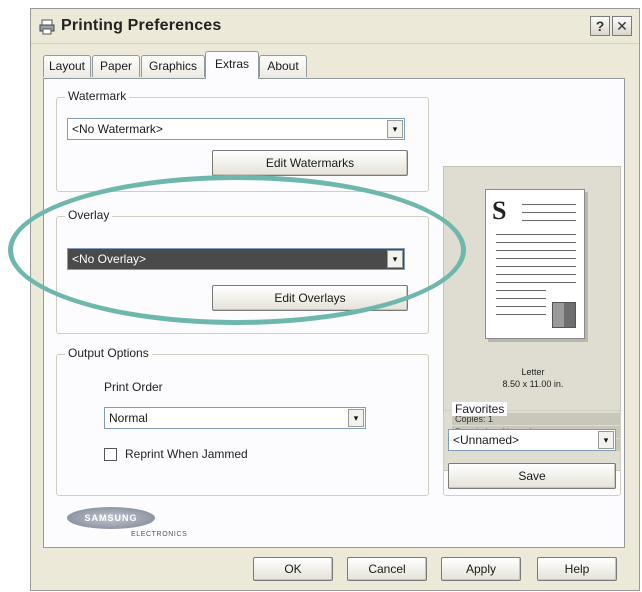 The image size is (642, 592). Describe the element at coordinates (310, 163) in the screenshot. I see `edit-watermarks-button: Edit Watermarks` at that location.